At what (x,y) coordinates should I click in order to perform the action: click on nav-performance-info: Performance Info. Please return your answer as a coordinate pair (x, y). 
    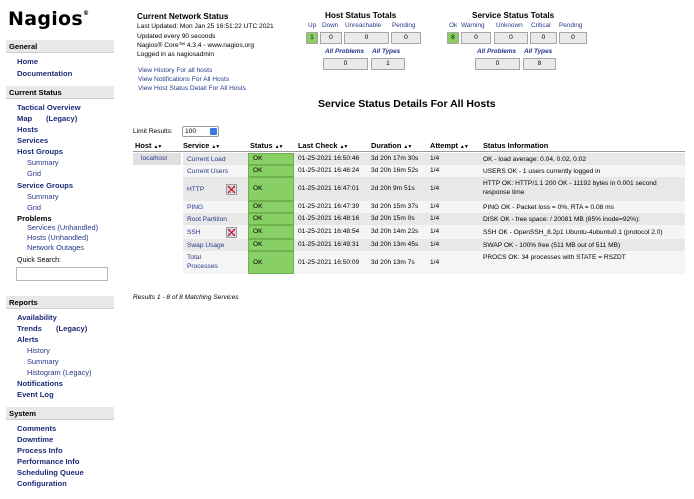
    Looking at the image, I should click on (48, 461).